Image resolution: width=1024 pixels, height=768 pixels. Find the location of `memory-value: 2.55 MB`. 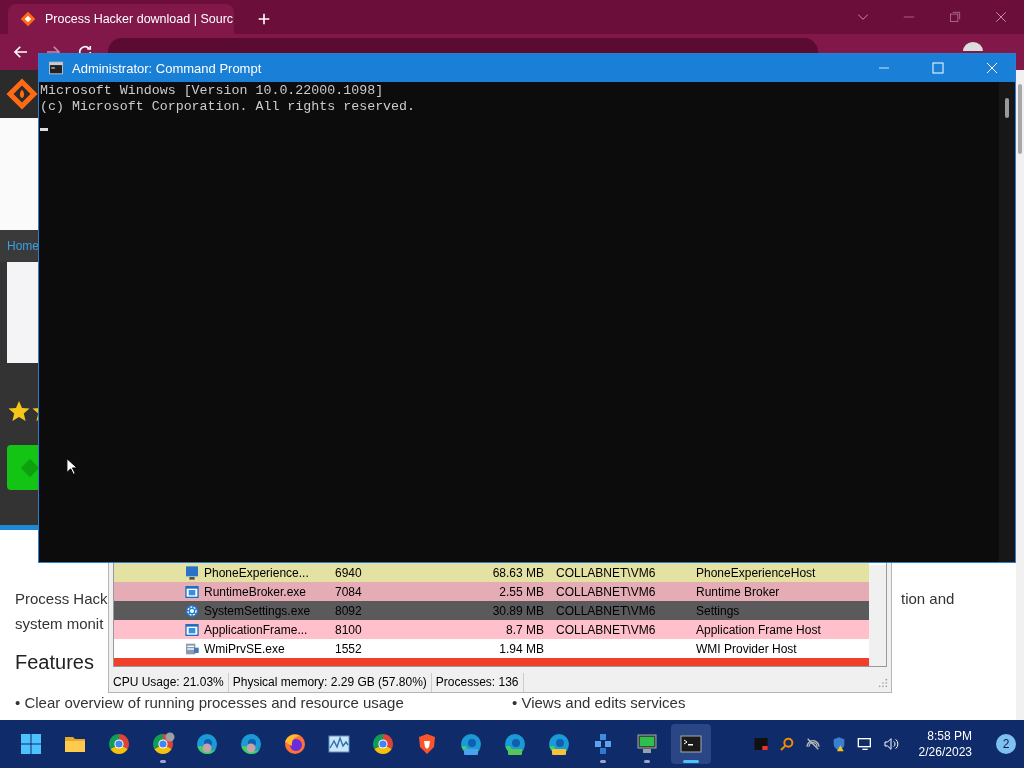

memory-value: 2.55 MB is located at coordinates (521, 591).